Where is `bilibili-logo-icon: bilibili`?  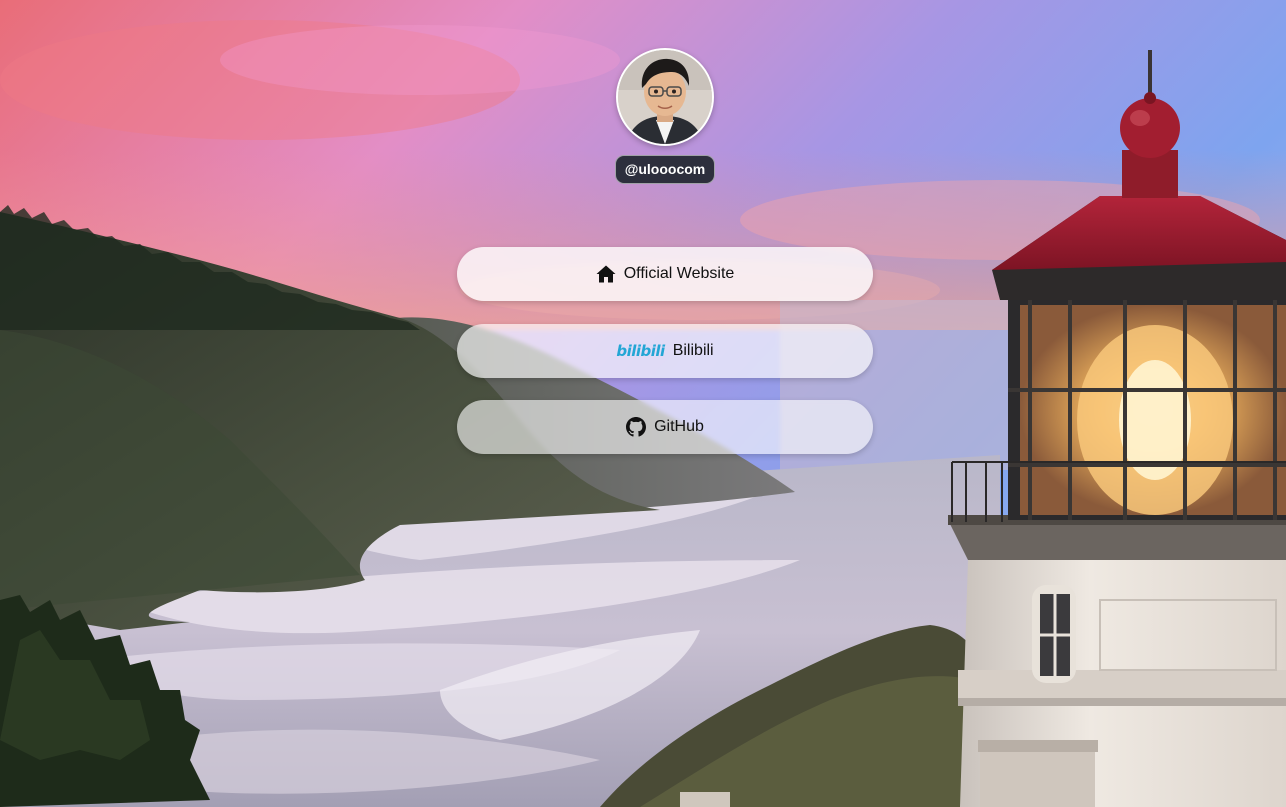
bilibili-logo-icon: bilibili is located at coordinates (640, 351).